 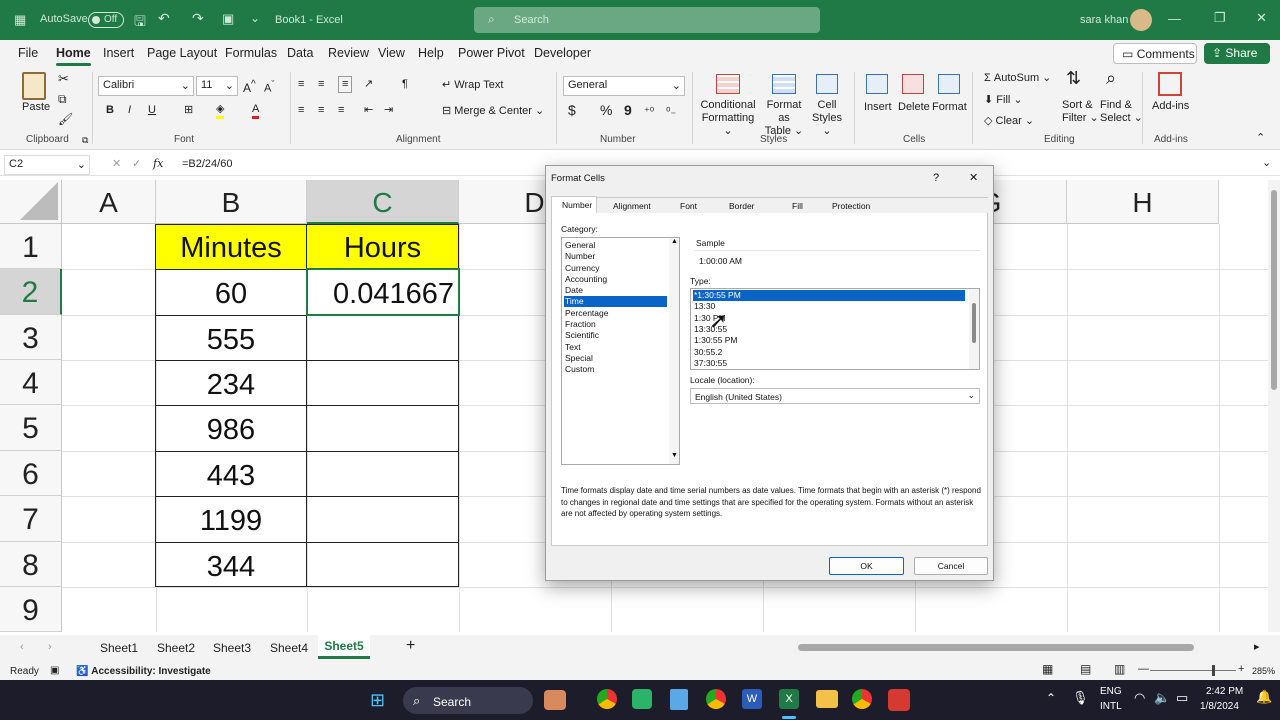 What do you see at coordinates (615, 290) in the screenshot?
I see `category-date: Date` at bounding box center [615, 290].